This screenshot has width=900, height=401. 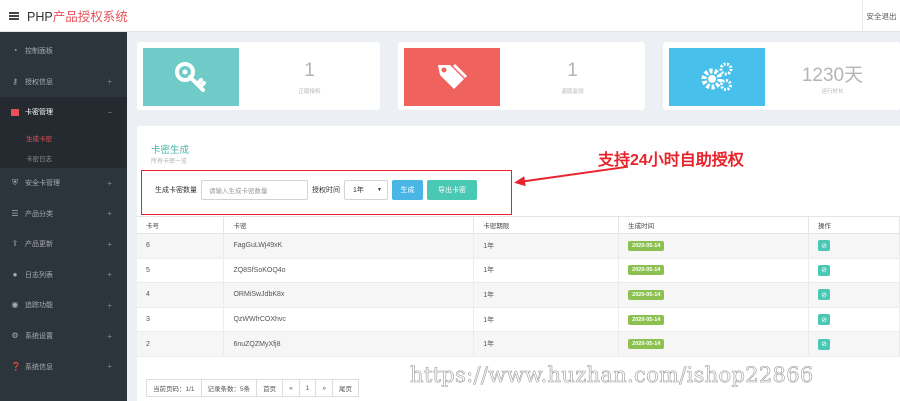 I want to click on pagination: 当前页码：1/1 记录条数：5条 首页 « 1 » 尾页, so click(x=253, y=388).